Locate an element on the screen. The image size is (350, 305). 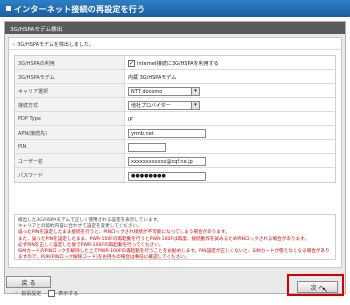
connection-select-value: 他社プロバイダー is located at coordinates (151, 106).